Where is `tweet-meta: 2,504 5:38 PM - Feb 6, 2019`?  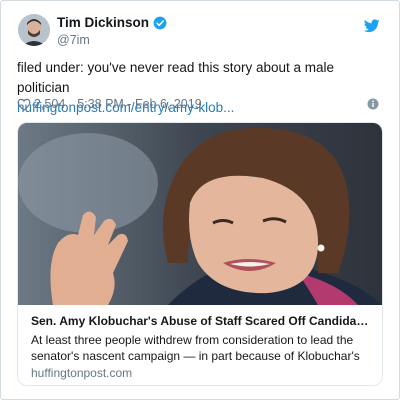 tweet-meta: 2,504 5:38 PM - Feb 6, 2019 is located at coordinates (200, 104).